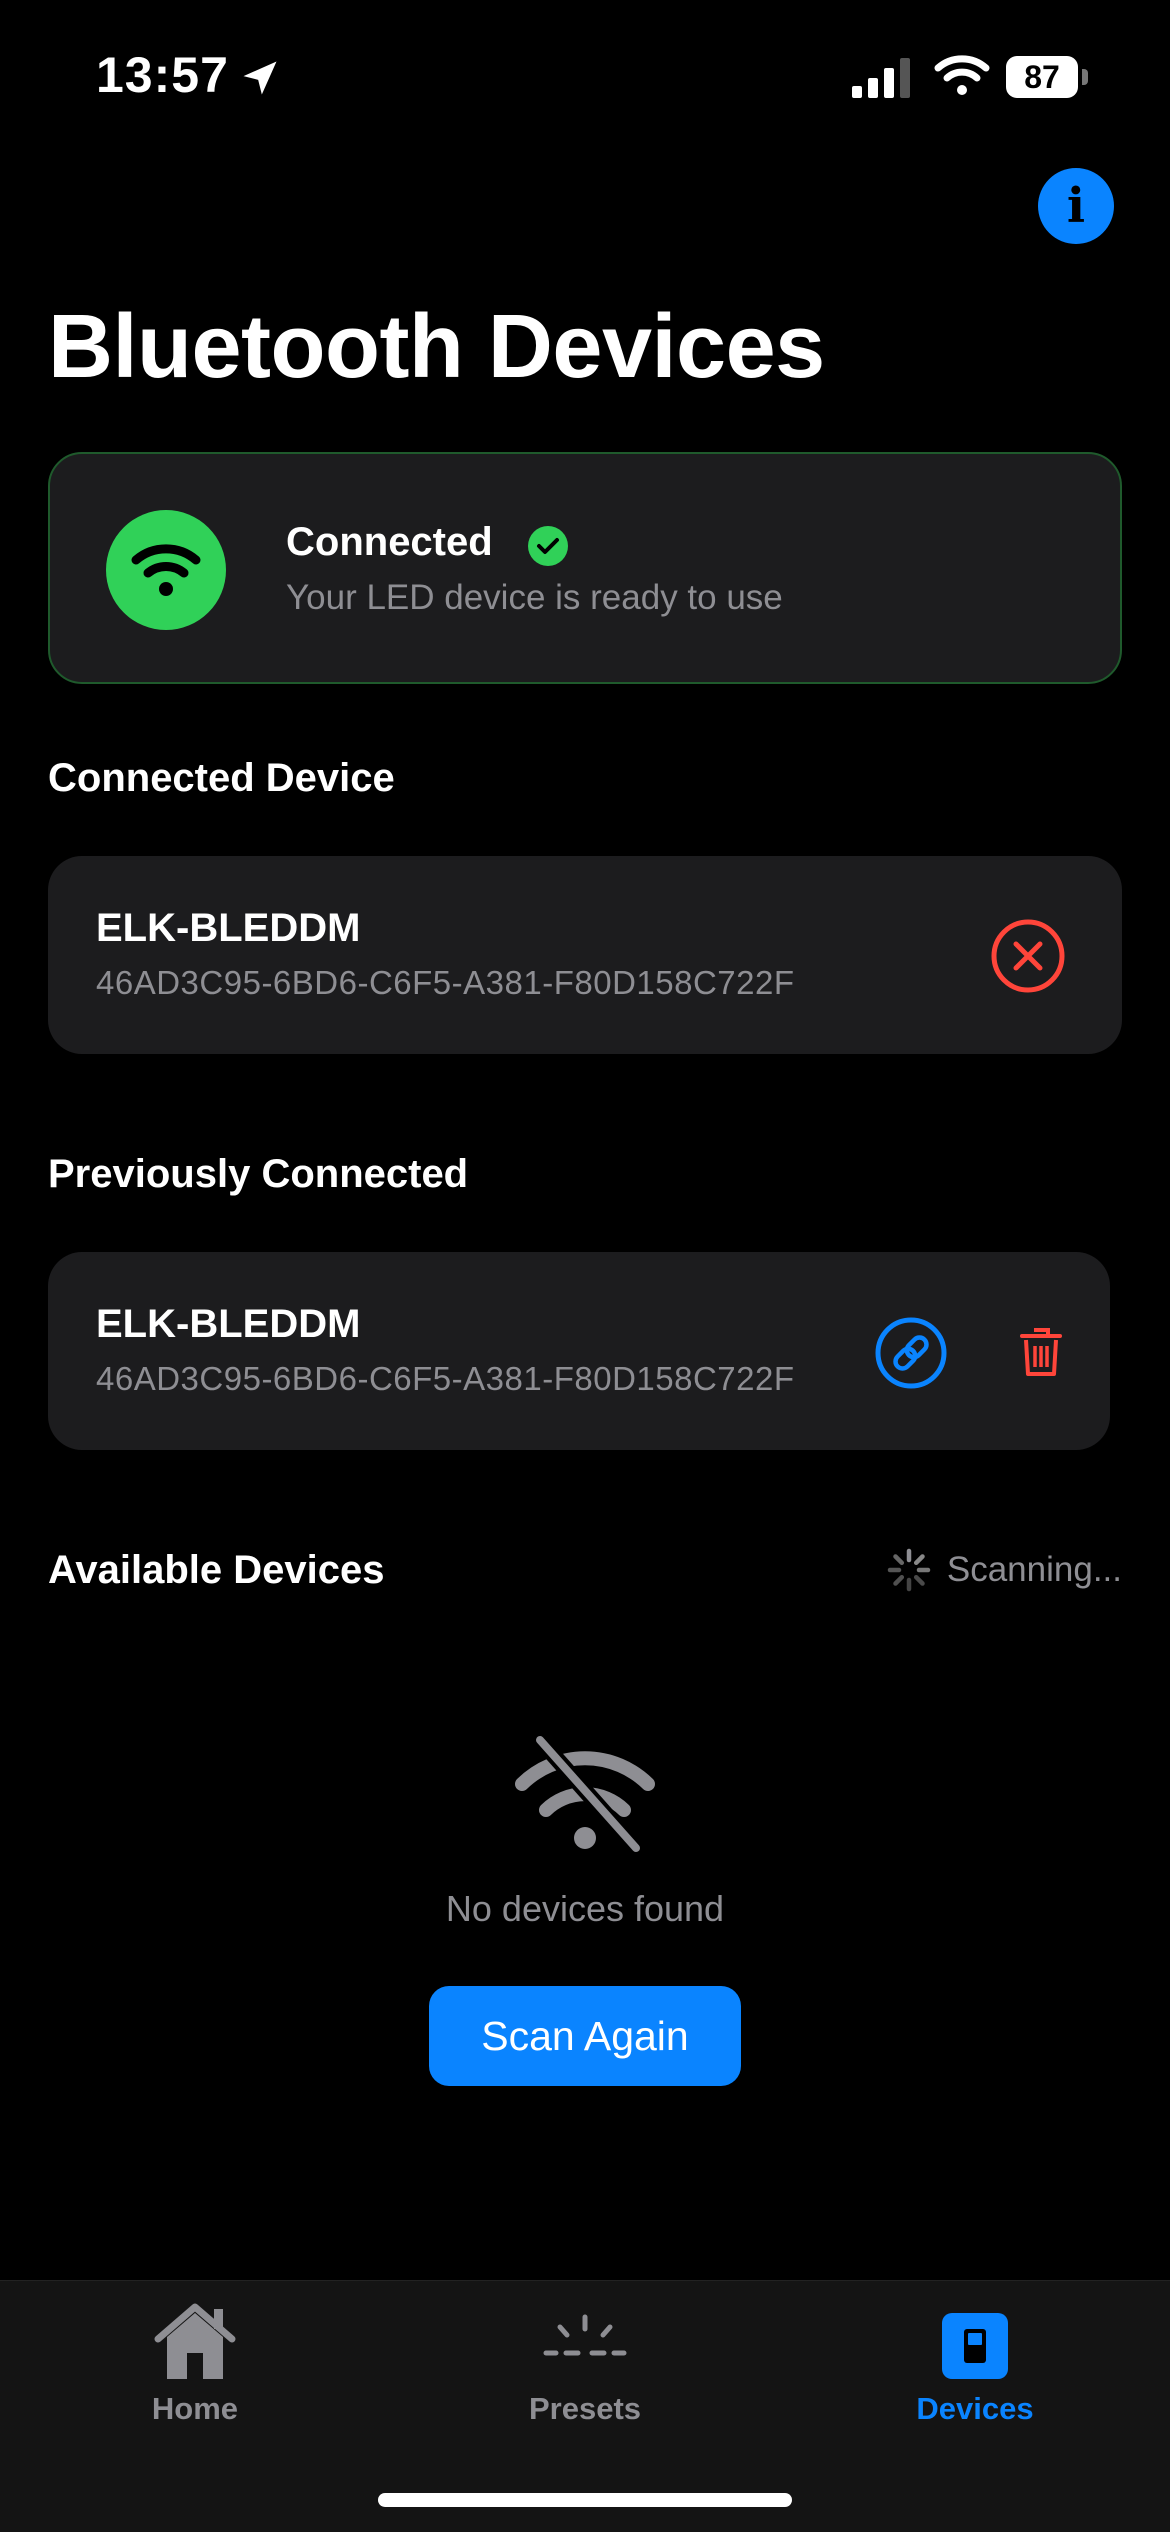 The height and width of the screenshot is (2532, 1170). I want to click on tab-devices: Devices, so click(975, 2366).